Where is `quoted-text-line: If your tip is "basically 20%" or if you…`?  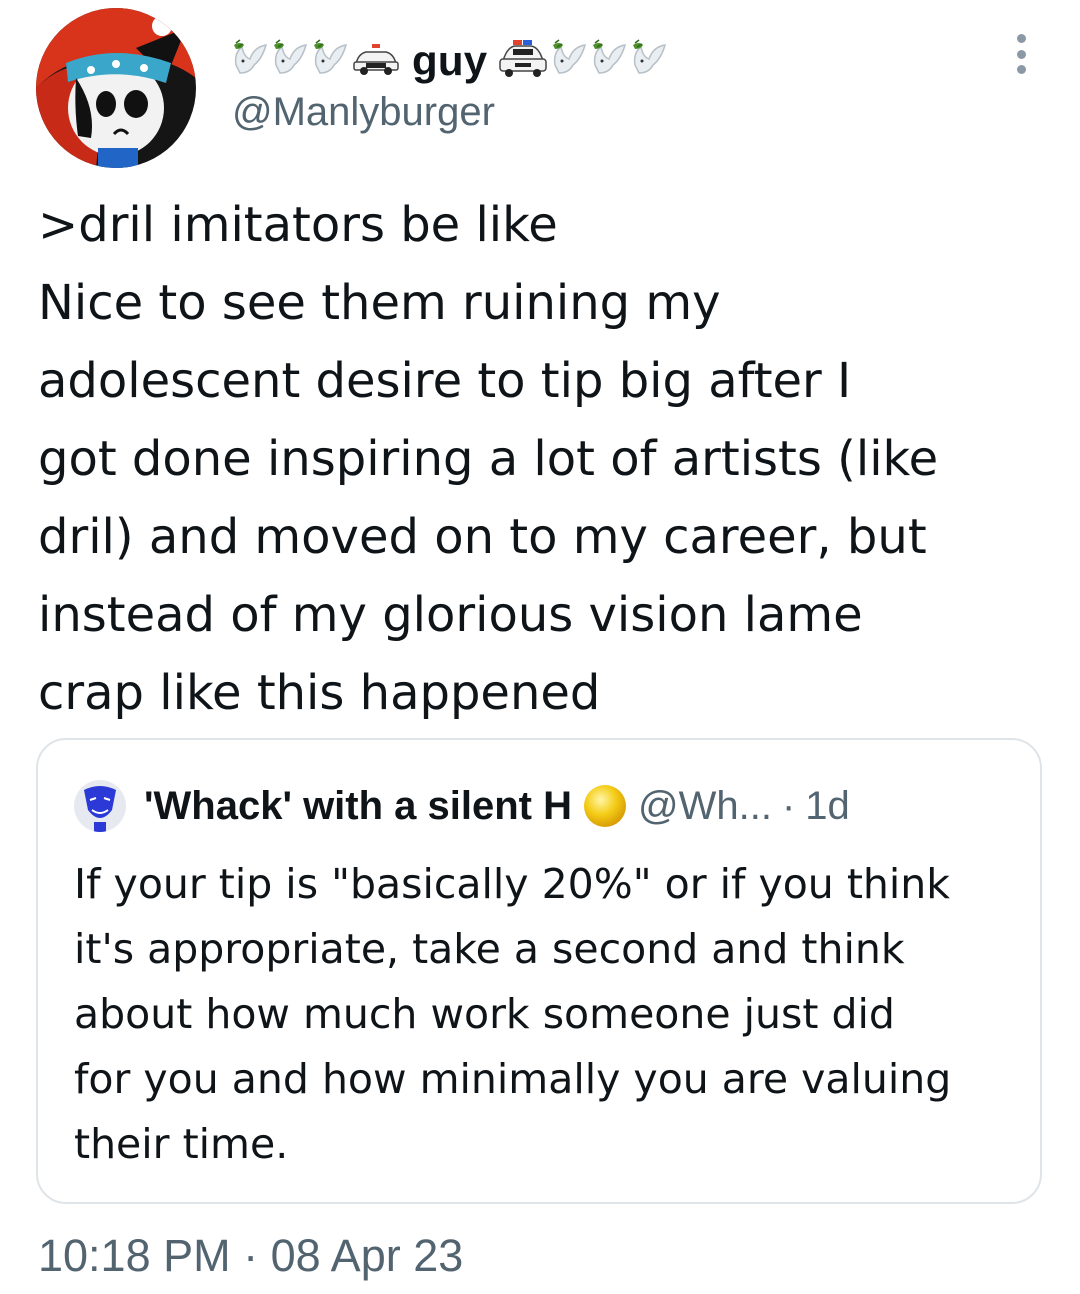 quoted-text-line: If your tip is "basically 20%" or if you… is located at coordinates (512, 884).